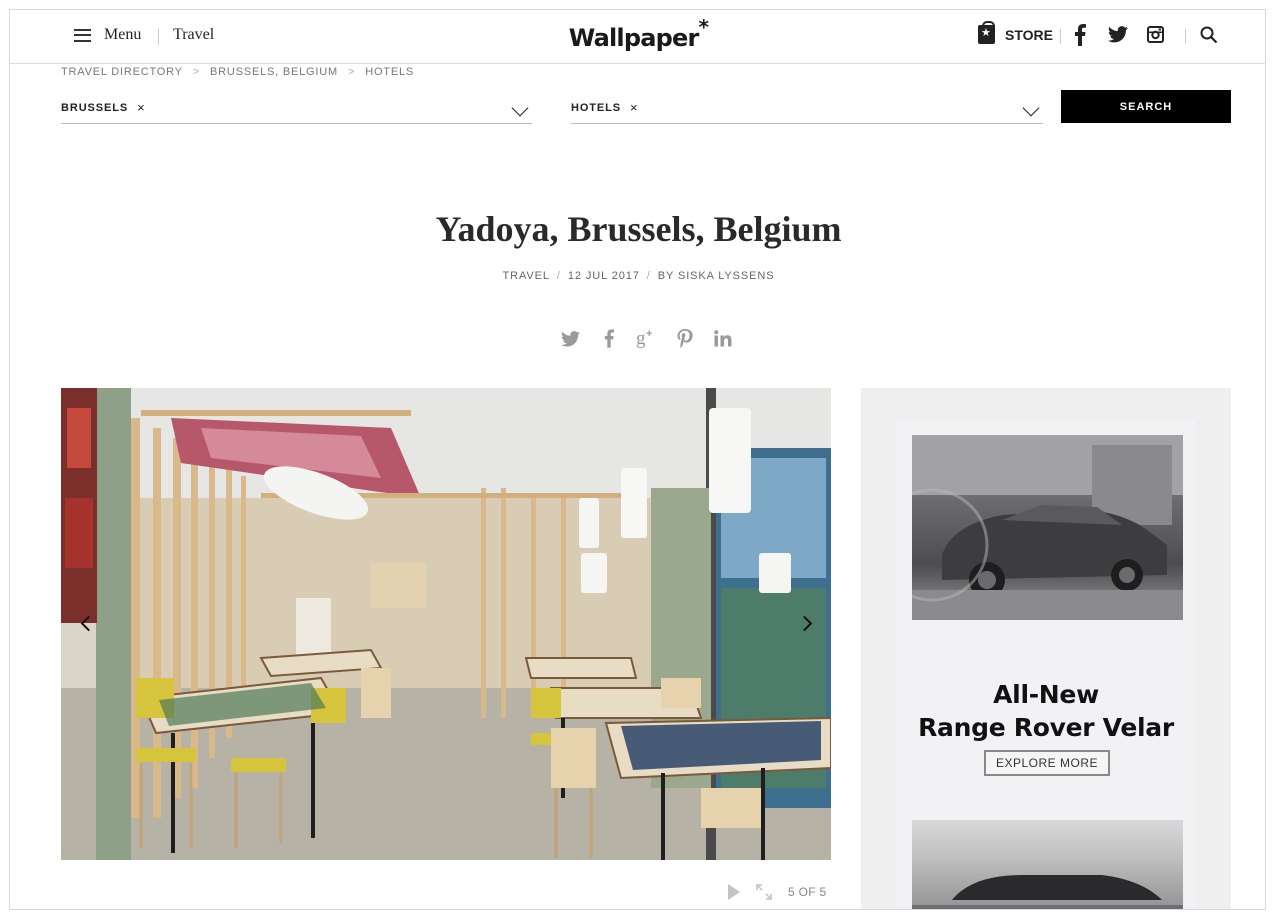 This screenshot has width=1275, height=918. I want to click on ad-car-image-secondary, so click(1047, 864).